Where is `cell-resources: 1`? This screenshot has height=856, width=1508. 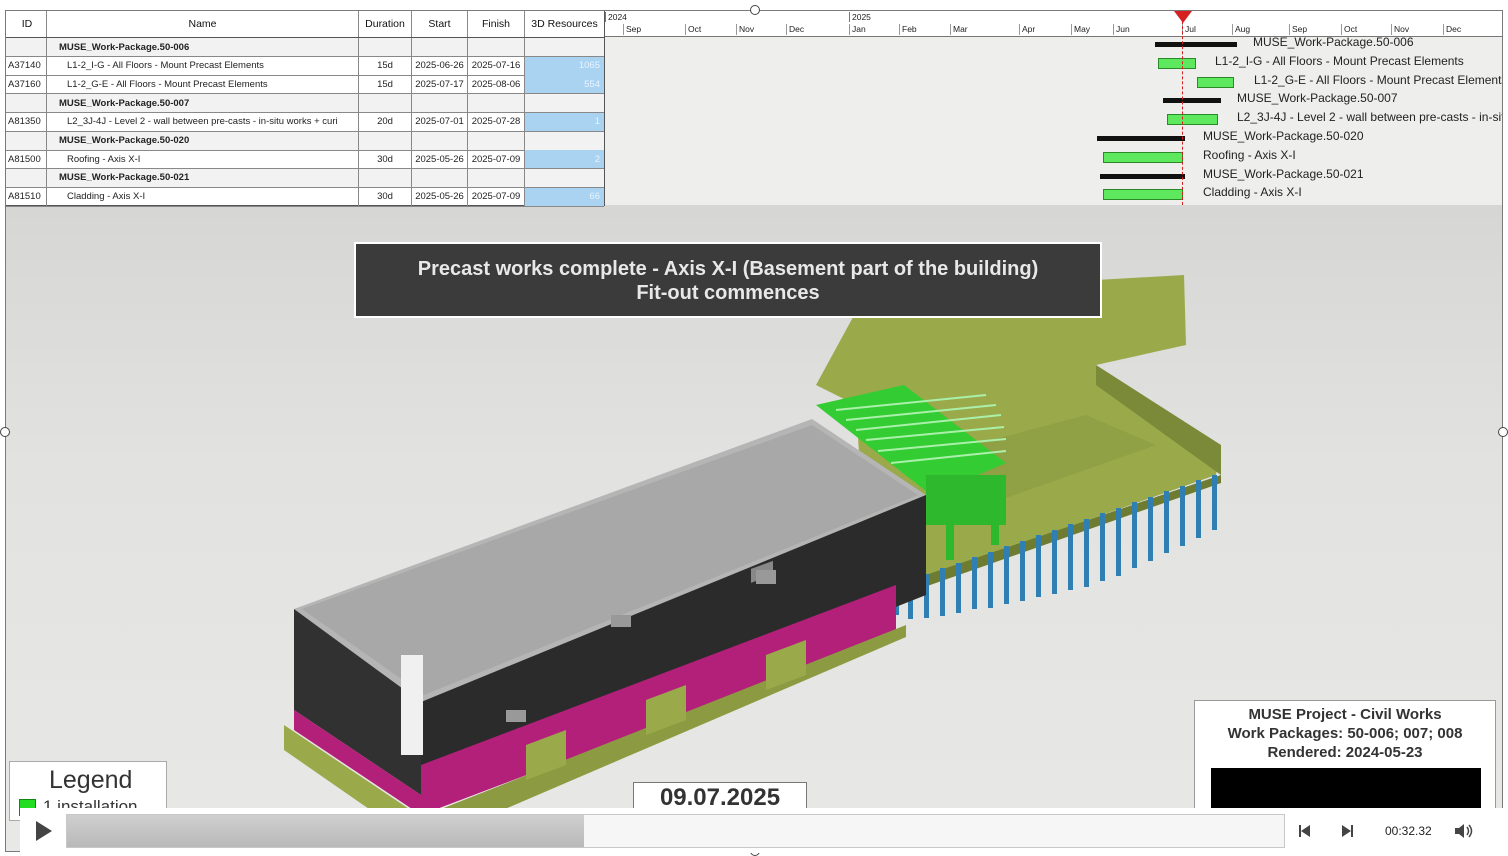 cell-resources: 1 is located at coordinates (564, 121).